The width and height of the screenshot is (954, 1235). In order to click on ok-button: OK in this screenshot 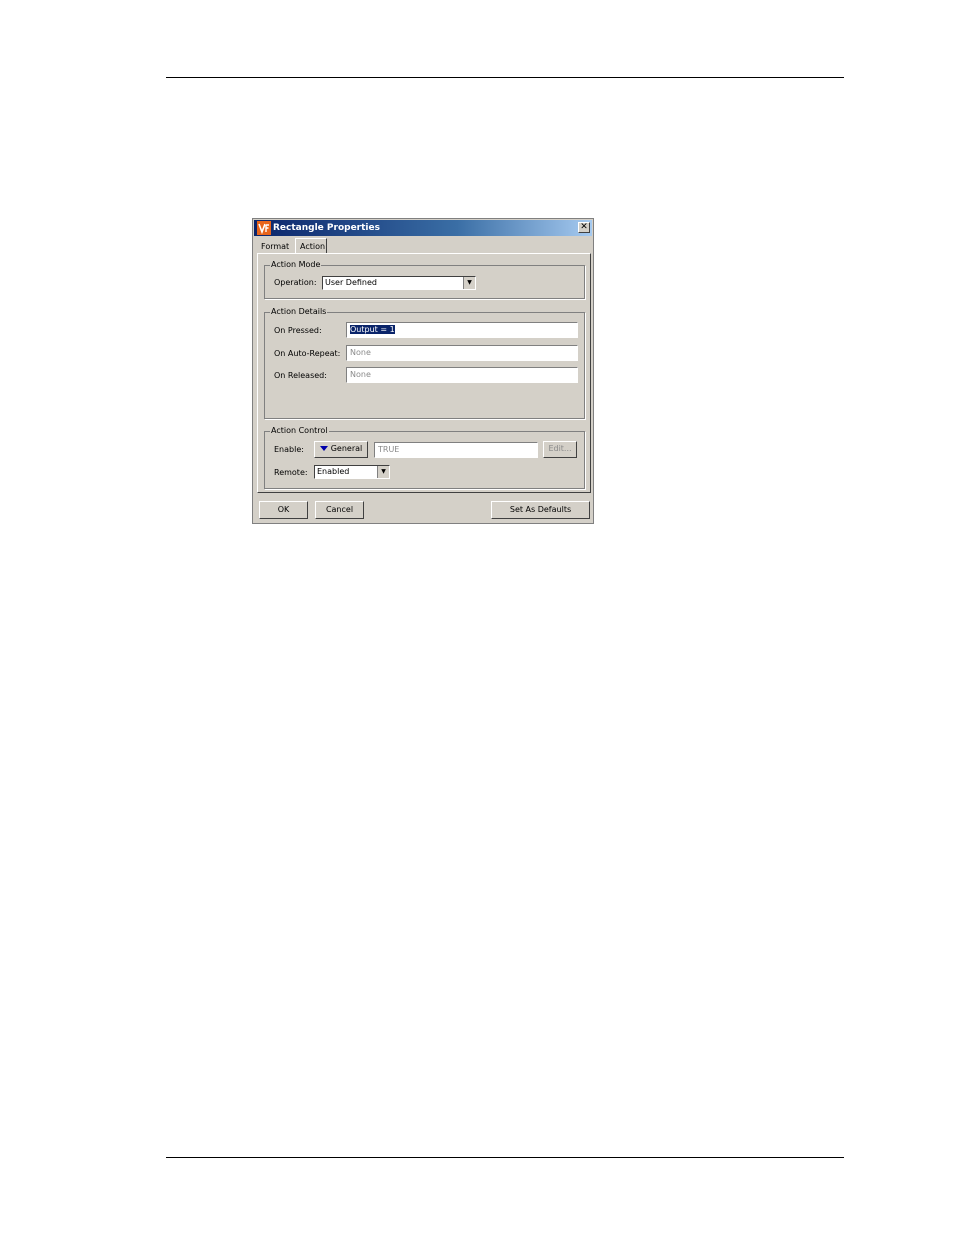, I will do `click(283, 510)`.